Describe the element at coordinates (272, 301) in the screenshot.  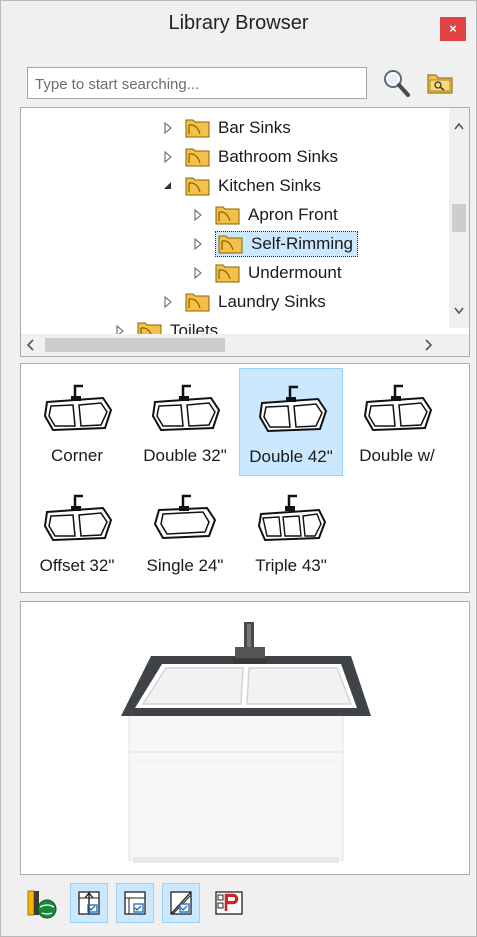
I see `tree-item-label: Laundry Sinks` at that location.